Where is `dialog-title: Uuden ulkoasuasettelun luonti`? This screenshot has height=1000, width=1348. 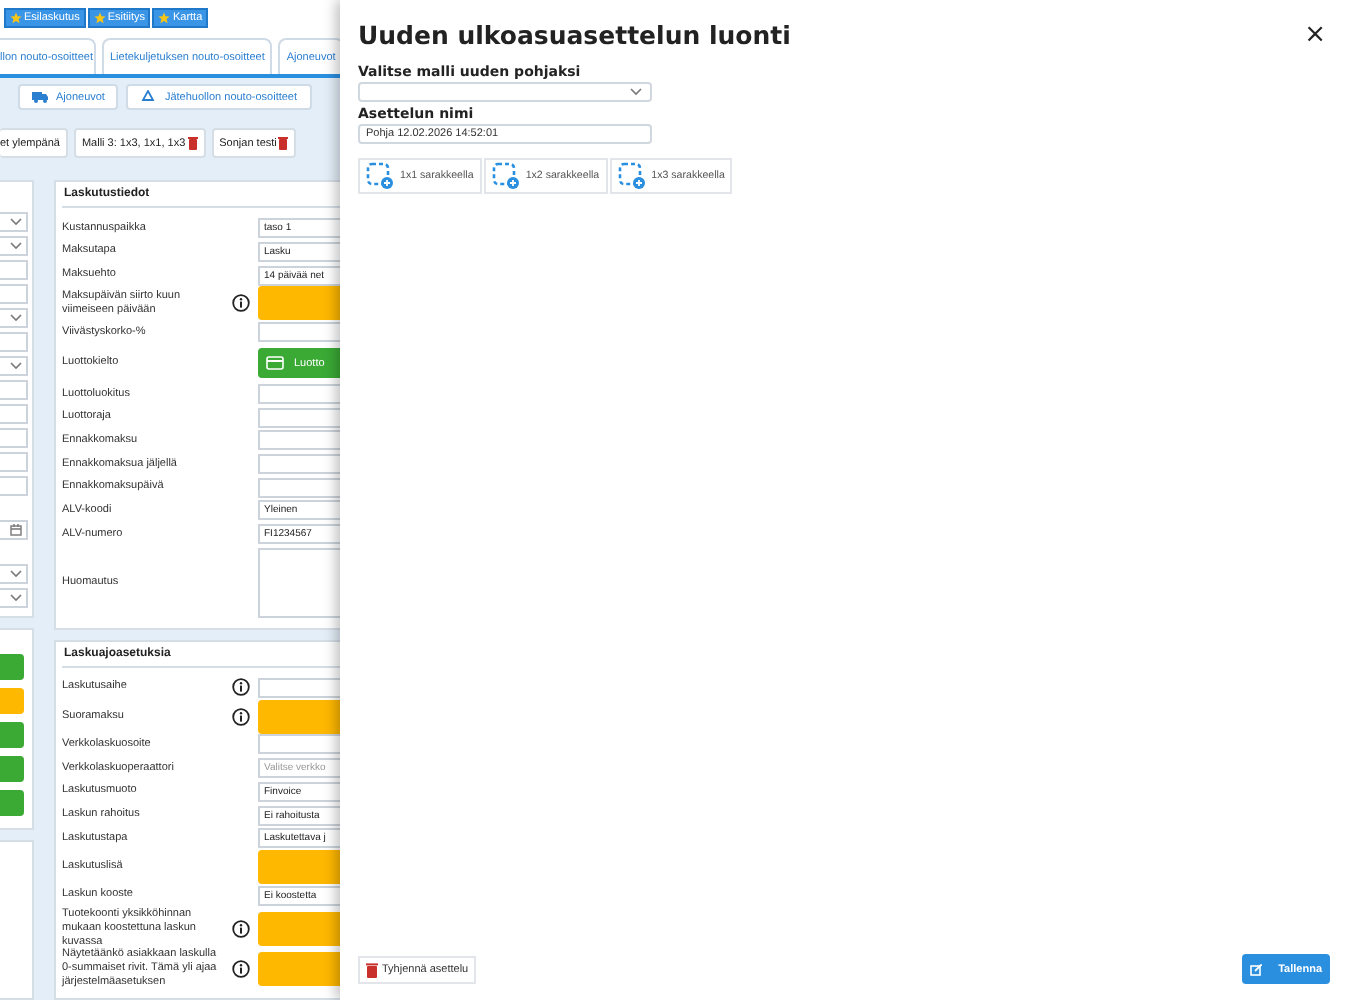
dialog-title: Uuden ulkoasuasettelun luonti is located at coordinates (574, 34).